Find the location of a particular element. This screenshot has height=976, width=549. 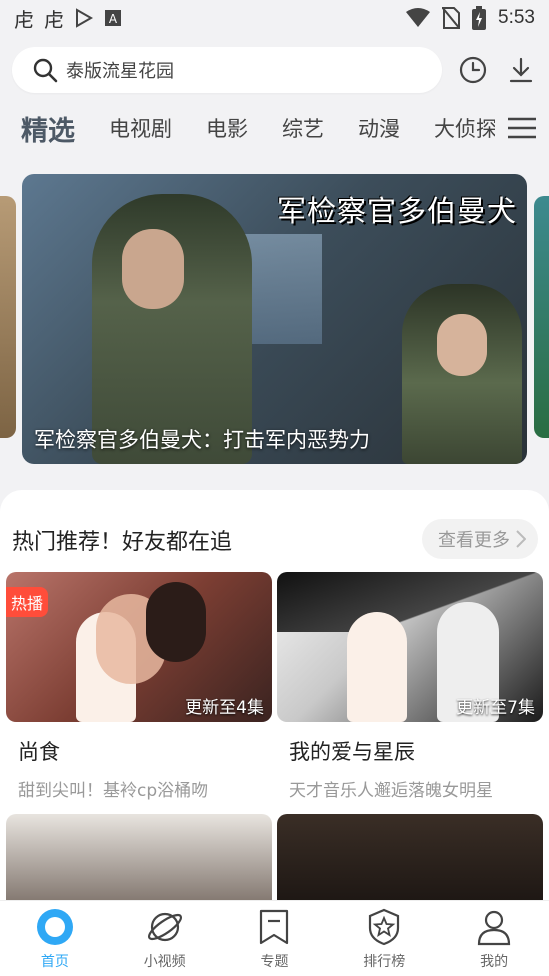

svg-text: A is located at coordinates (113, 19).